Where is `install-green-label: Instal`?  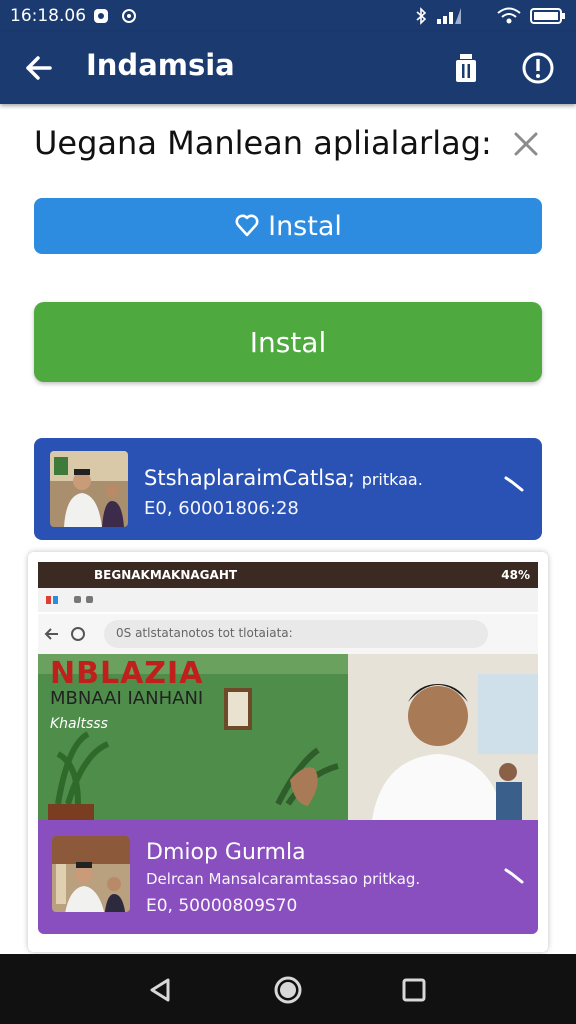 install-green-label: Instal is located at coordinates (288, 342).